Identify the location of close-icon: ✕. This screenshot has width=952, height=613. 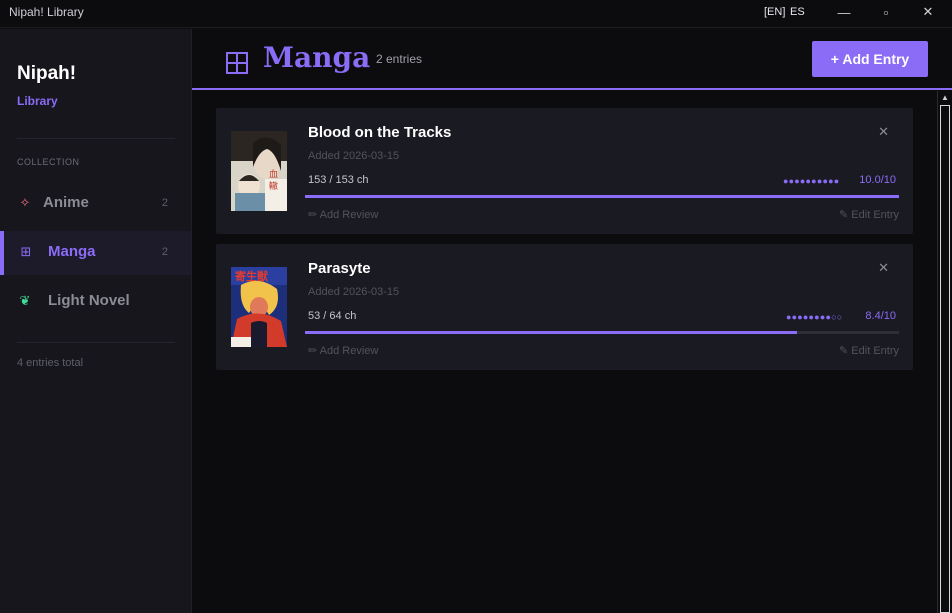
(928, 11).